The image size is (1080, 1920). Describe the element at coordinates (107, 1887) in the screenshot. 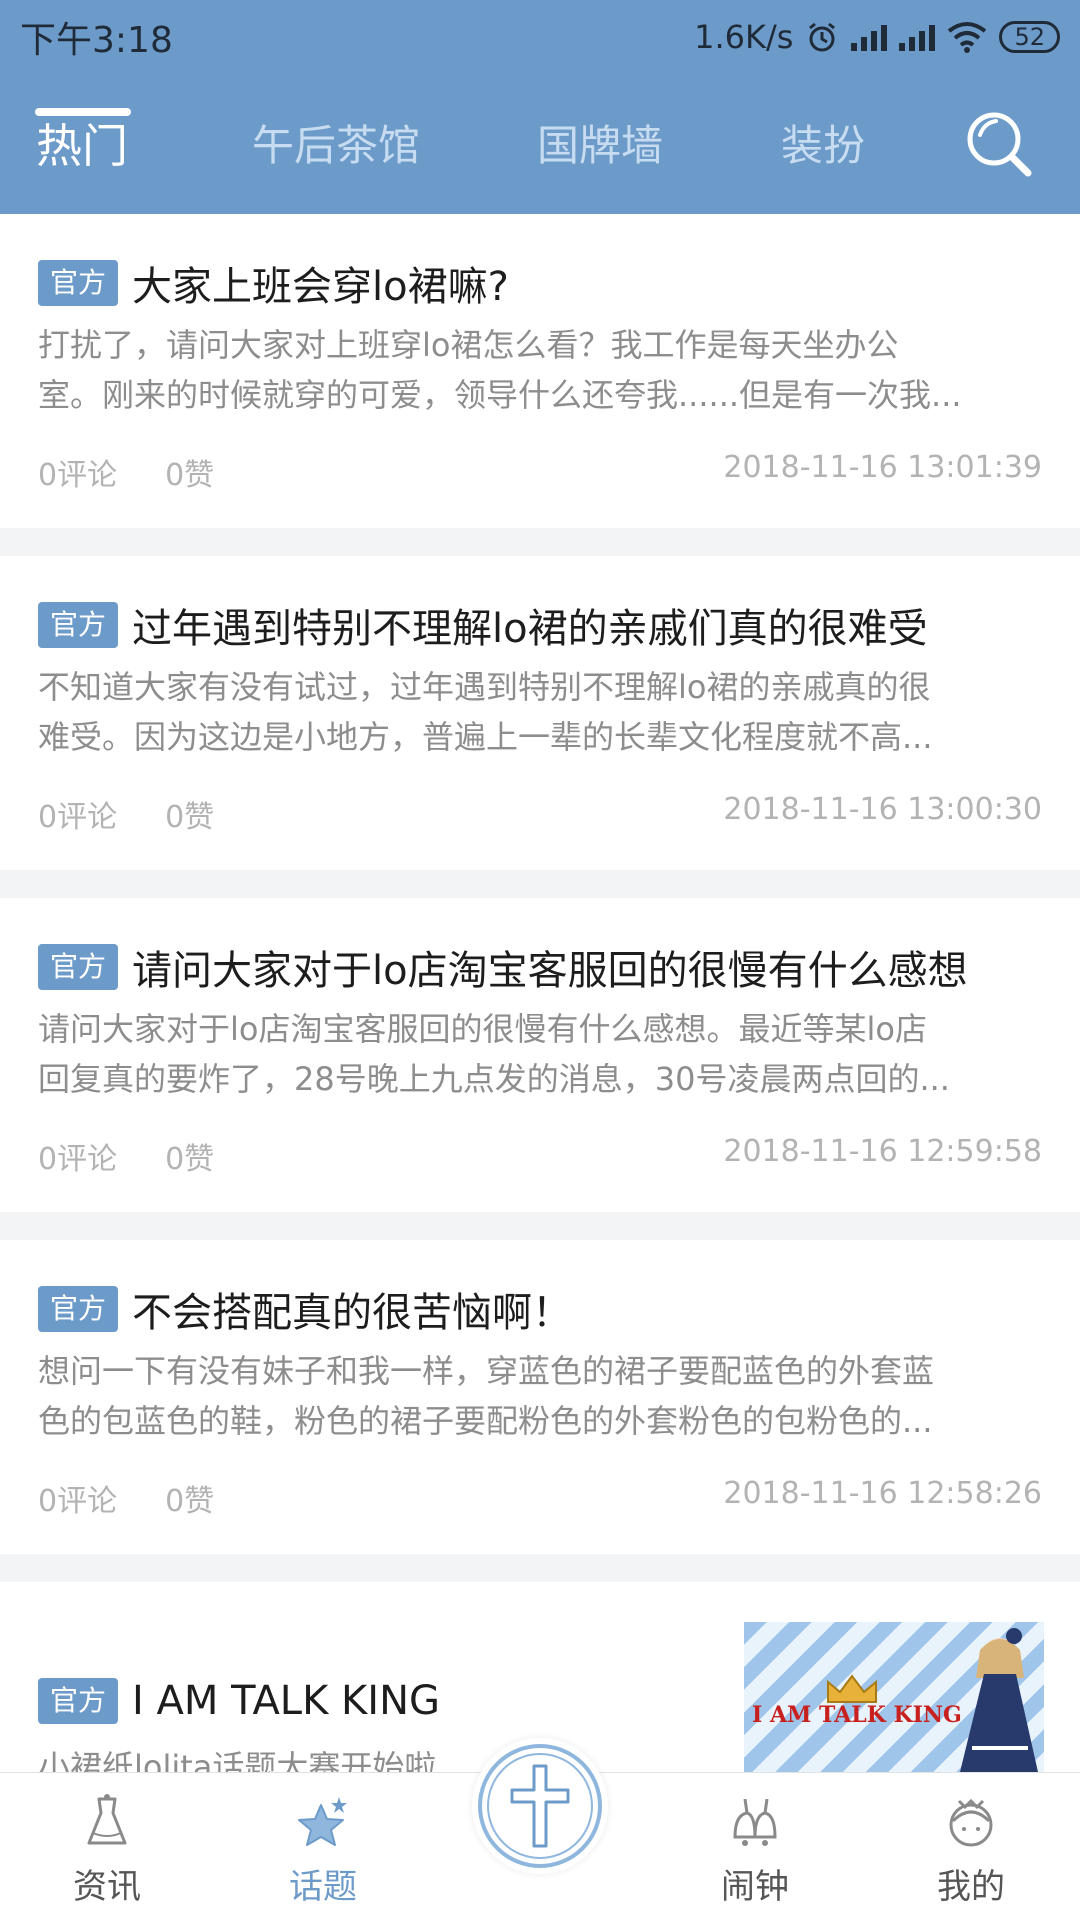

I see `nav-label: 资讯` at that location.